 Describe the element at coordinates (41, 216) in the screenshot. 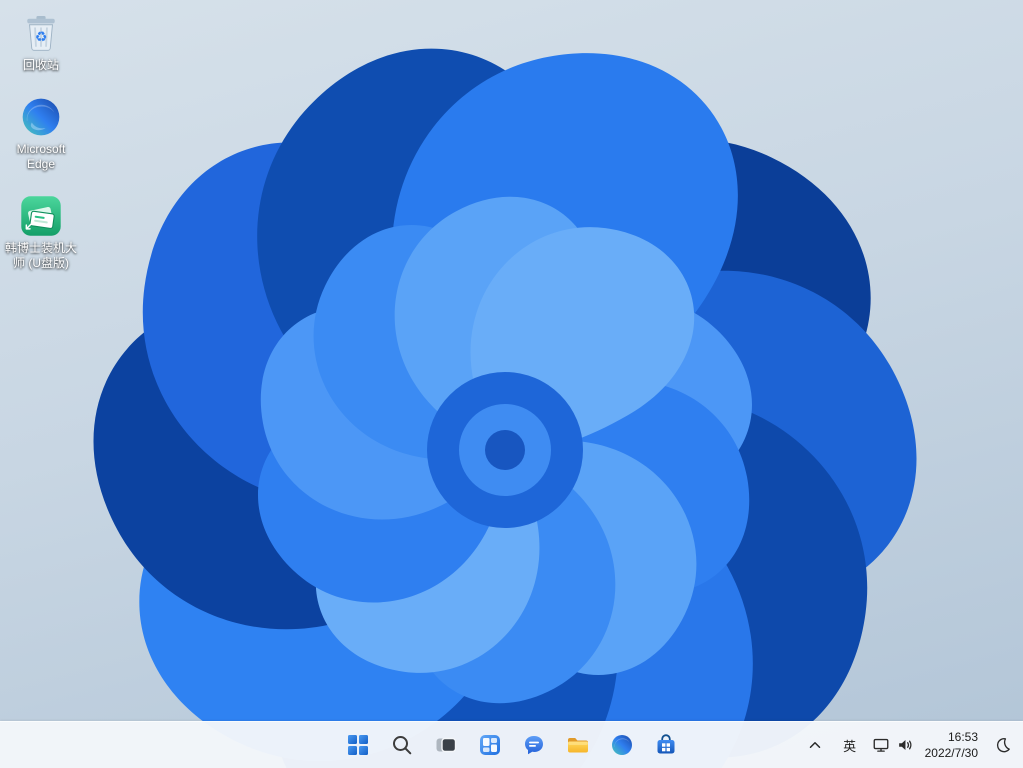

I see `hanboshi-icon` at that location.